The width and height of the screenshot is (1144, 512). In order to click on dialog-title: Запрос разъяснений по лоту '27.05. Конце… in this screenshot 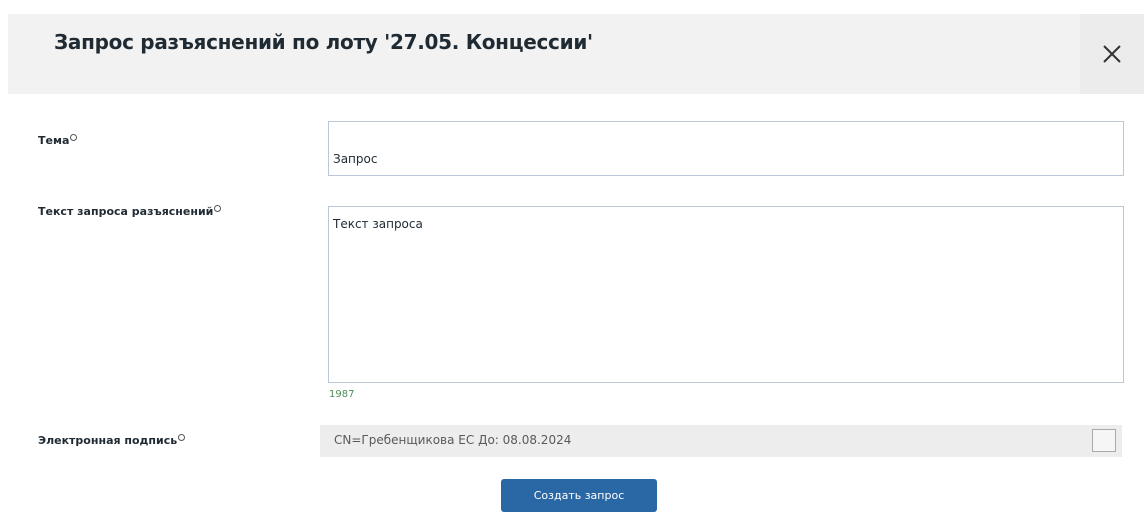, I will do `click(323, 42)`.